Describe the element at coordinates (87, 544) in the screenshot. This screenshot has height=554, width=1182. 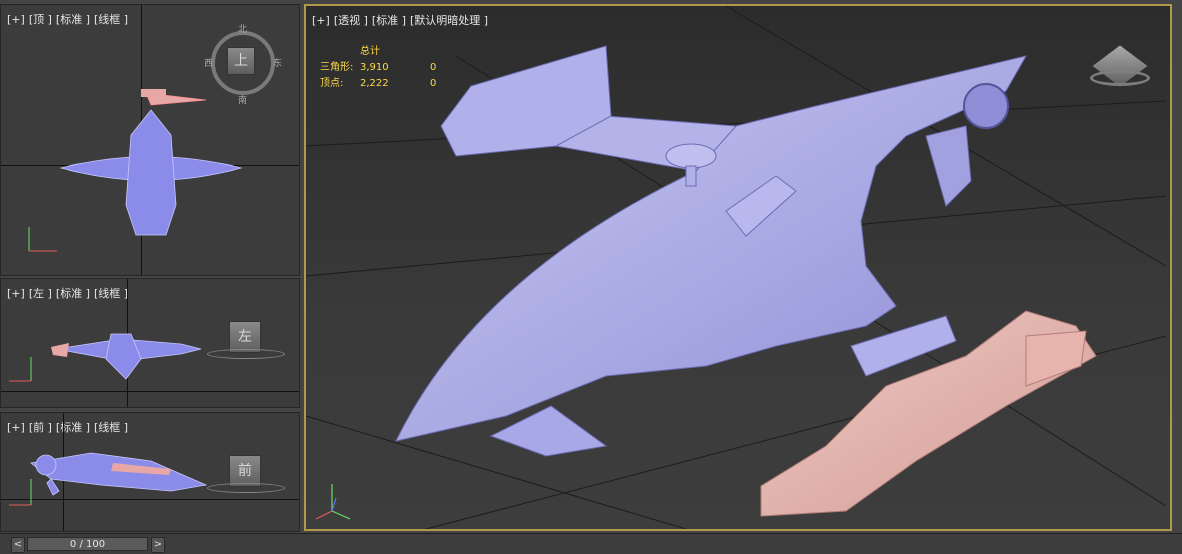
I see `timeline-frame-slider: 0 / 100` at that location.